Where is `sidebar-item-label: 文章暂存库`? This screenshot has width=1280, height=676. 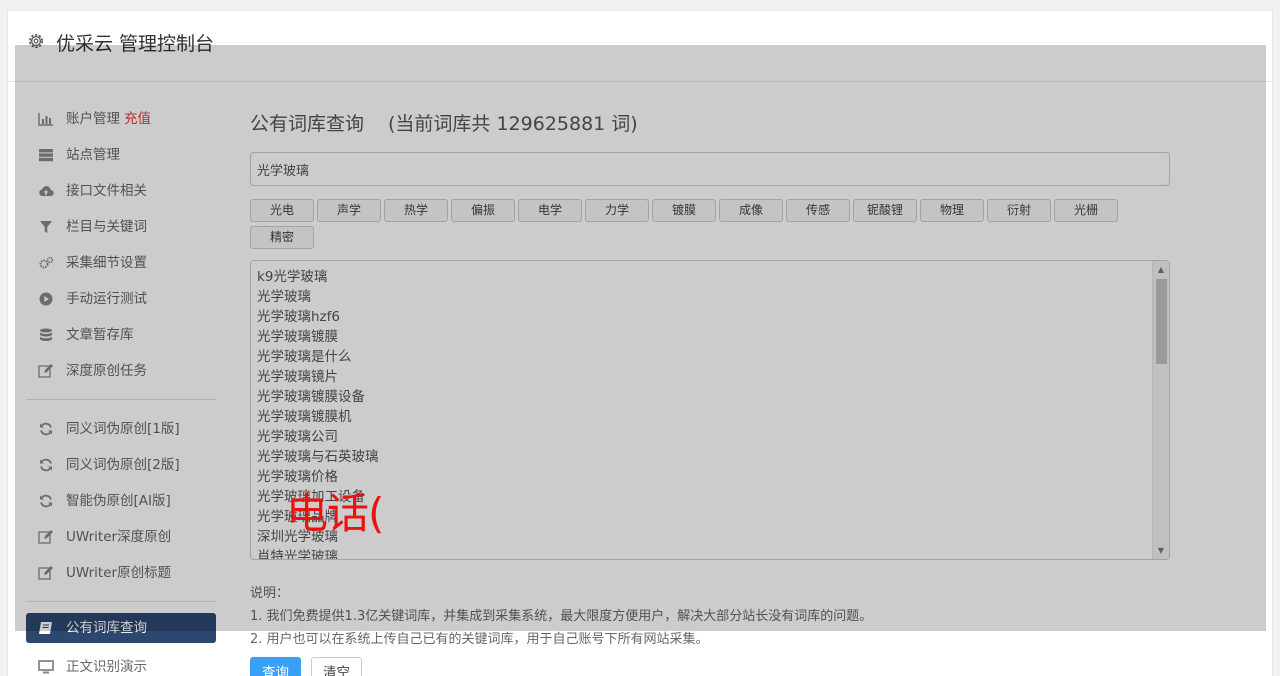 sidebar-item-label: 文章暂存库 is located at coordinates (100, 335).